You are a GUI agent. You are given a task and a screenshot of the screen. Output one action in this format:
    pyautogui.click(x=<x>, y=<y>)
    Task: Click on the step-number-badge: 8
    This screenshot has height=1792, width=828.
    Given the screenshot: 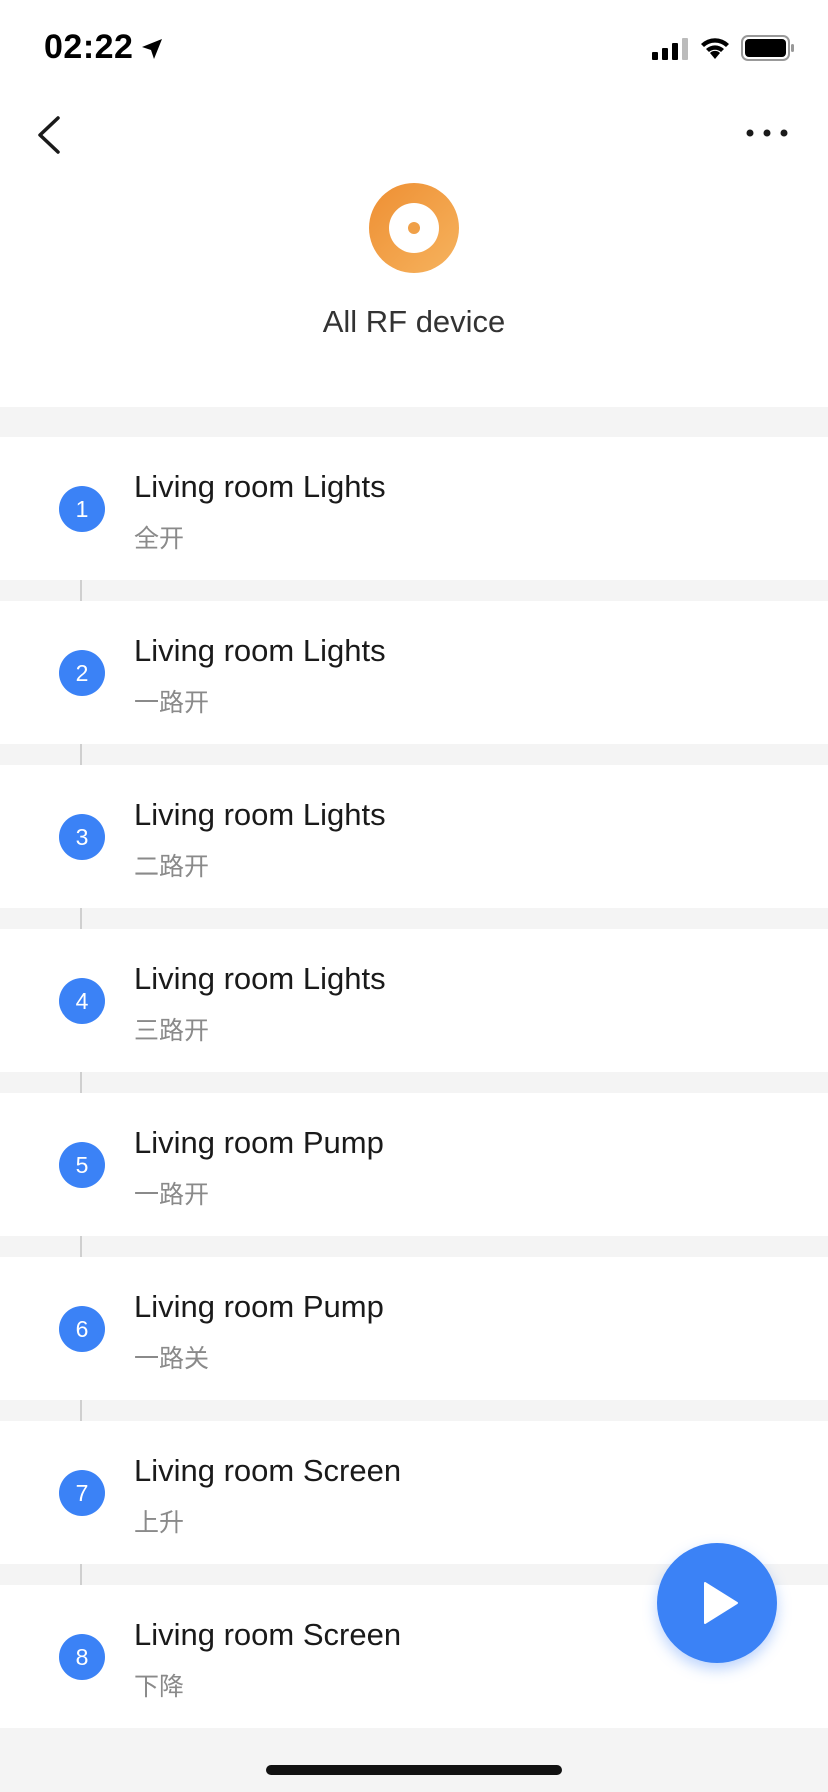 What is the action you would take?
    pyautogui.click(x=82, y=1657)
    